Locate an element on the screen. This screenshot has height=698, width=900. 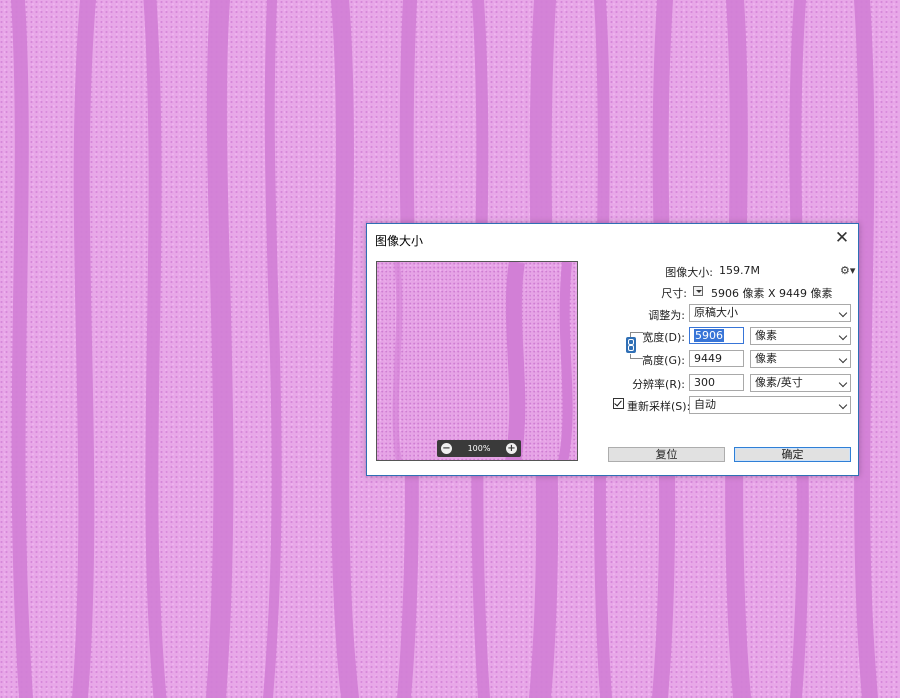
ok-button: 确定 is located at coordinates (792, 454).